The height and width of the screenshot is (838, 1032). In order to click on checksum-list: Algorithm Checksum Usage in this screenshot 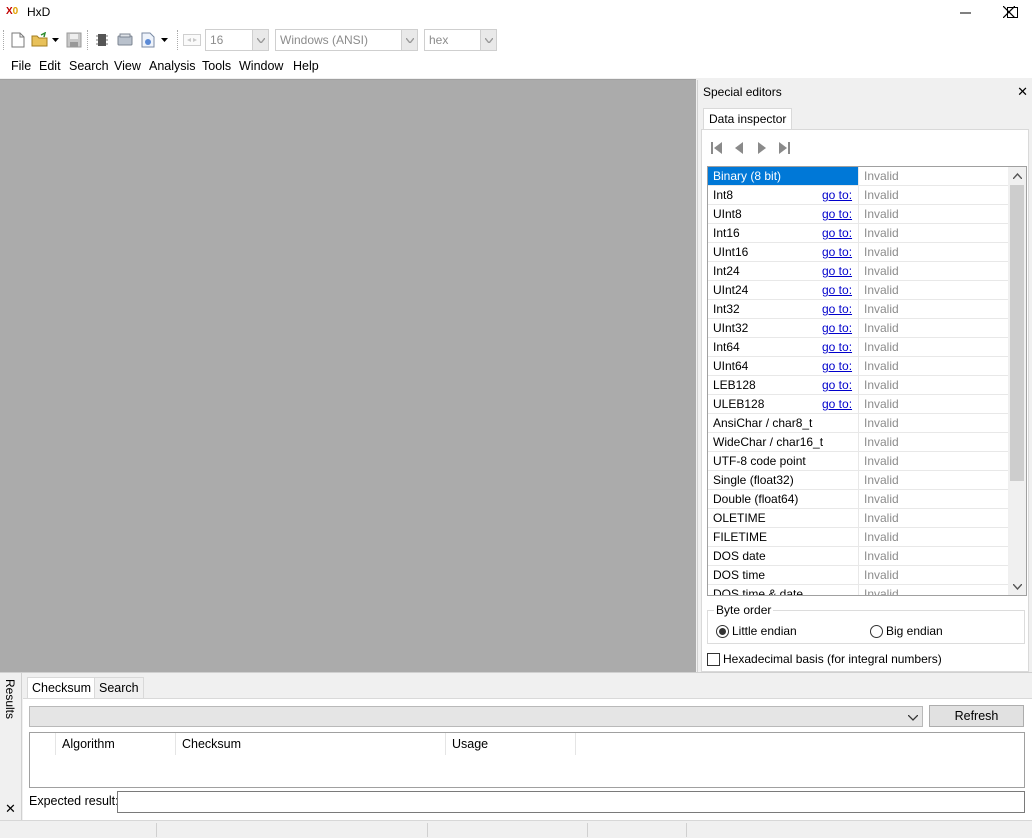, I will do `click(527, 760)`.